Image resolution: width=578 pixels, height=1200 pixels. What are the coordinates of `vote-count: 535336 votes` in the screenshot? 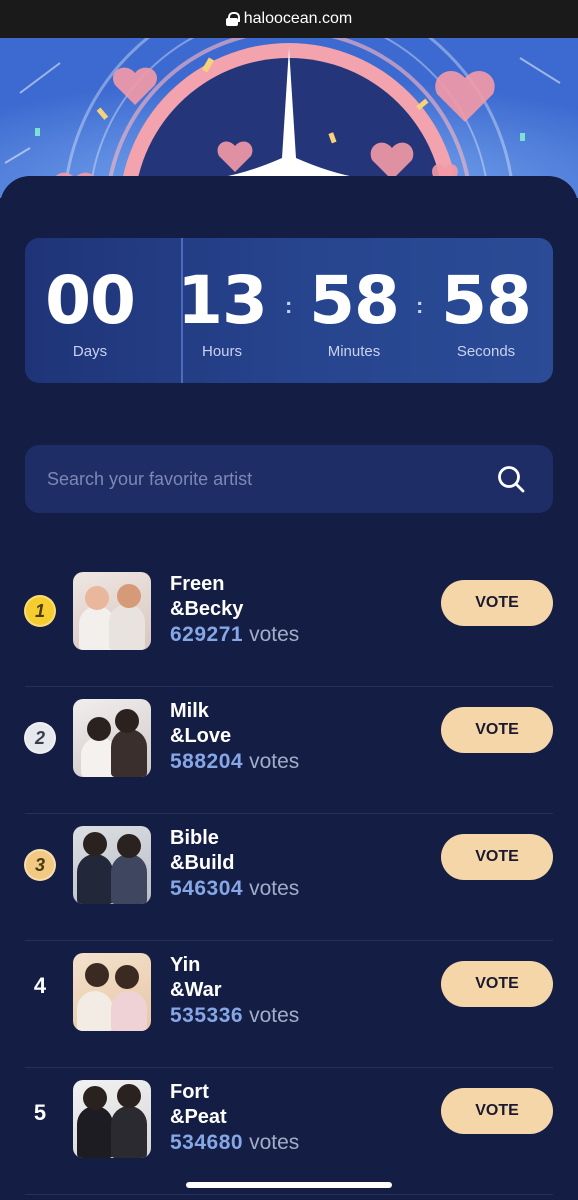 It's located at (235, 1015).